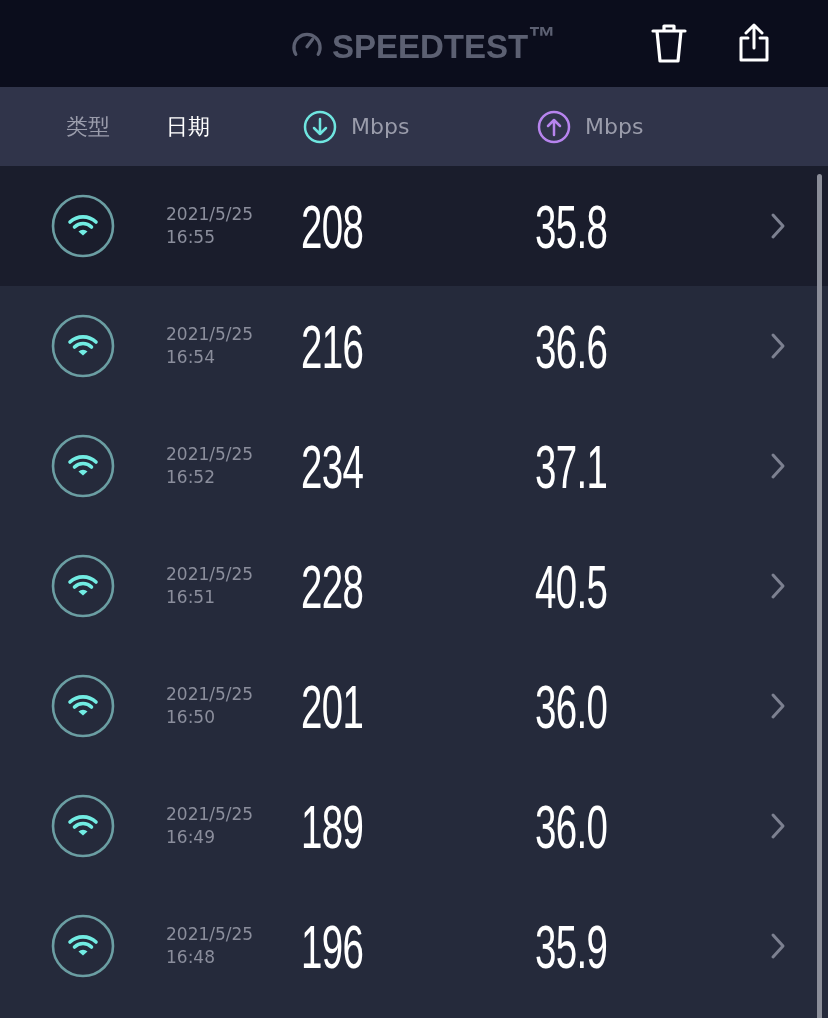 This screenshot has width=828, height=1018. I want to click on test-time: 16:52, so click(190, 477).